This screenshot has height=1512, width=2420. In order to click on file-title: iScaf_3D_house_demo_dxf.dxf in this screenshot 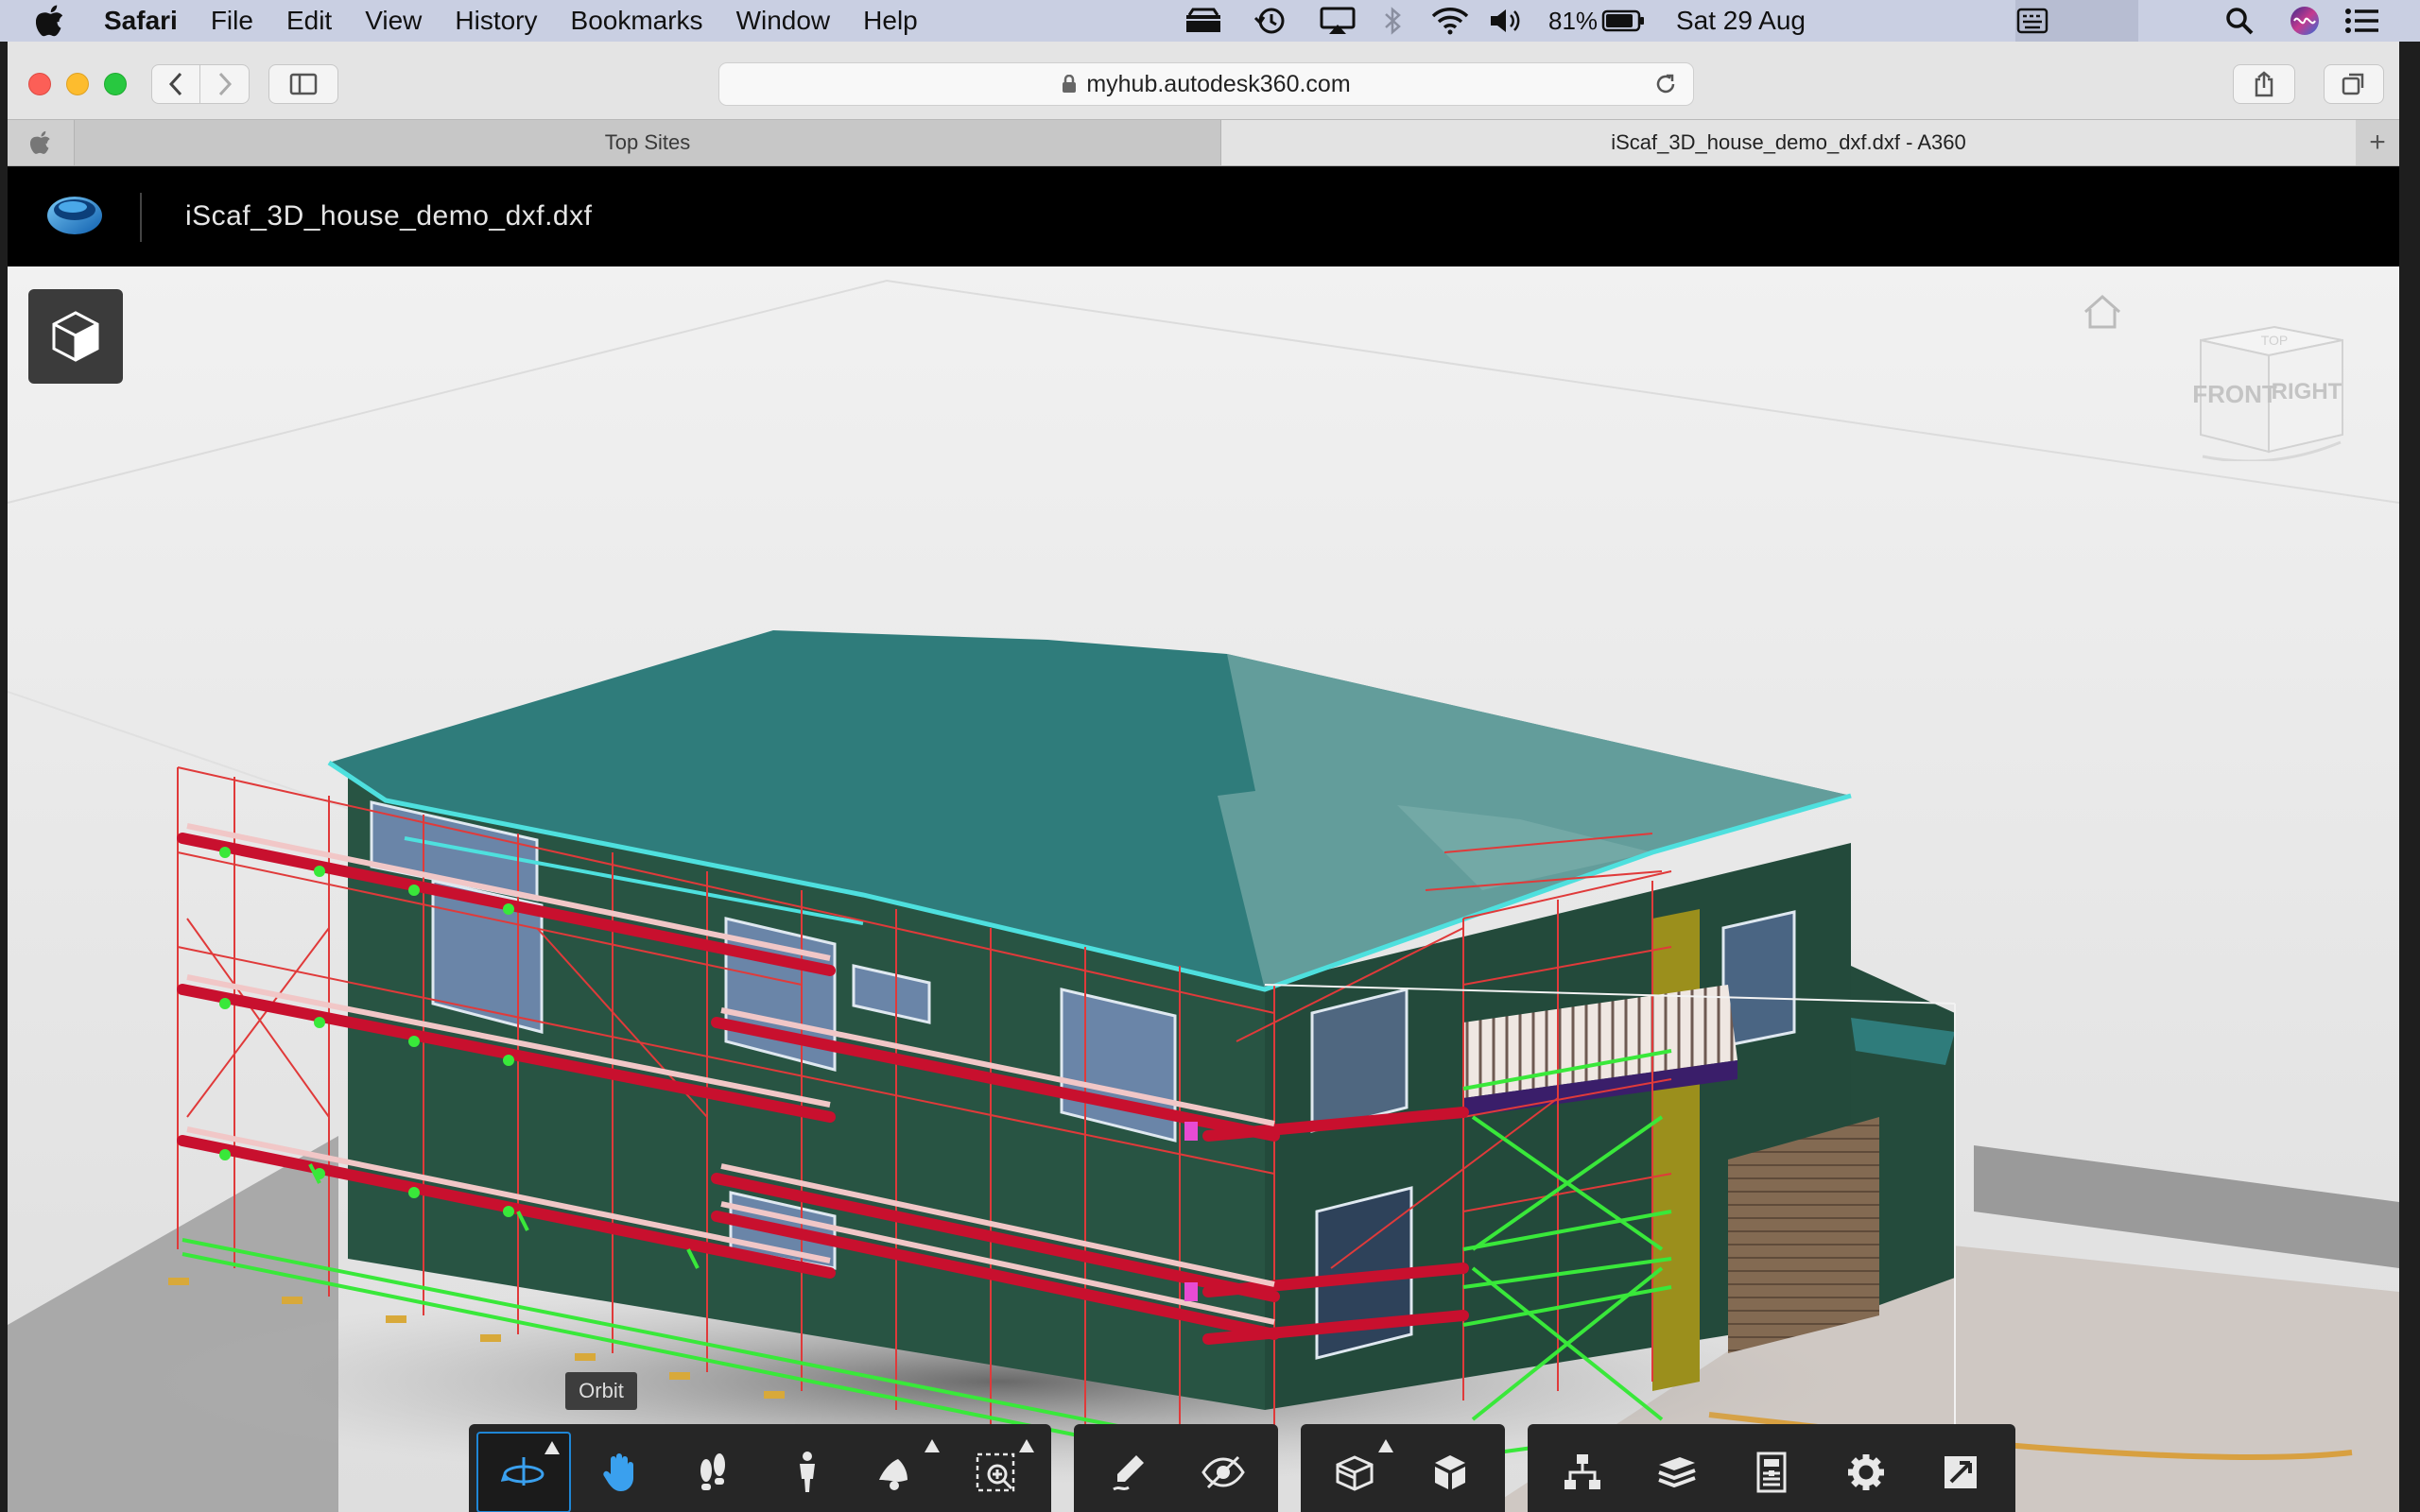, I will do `click(389, 216)`.